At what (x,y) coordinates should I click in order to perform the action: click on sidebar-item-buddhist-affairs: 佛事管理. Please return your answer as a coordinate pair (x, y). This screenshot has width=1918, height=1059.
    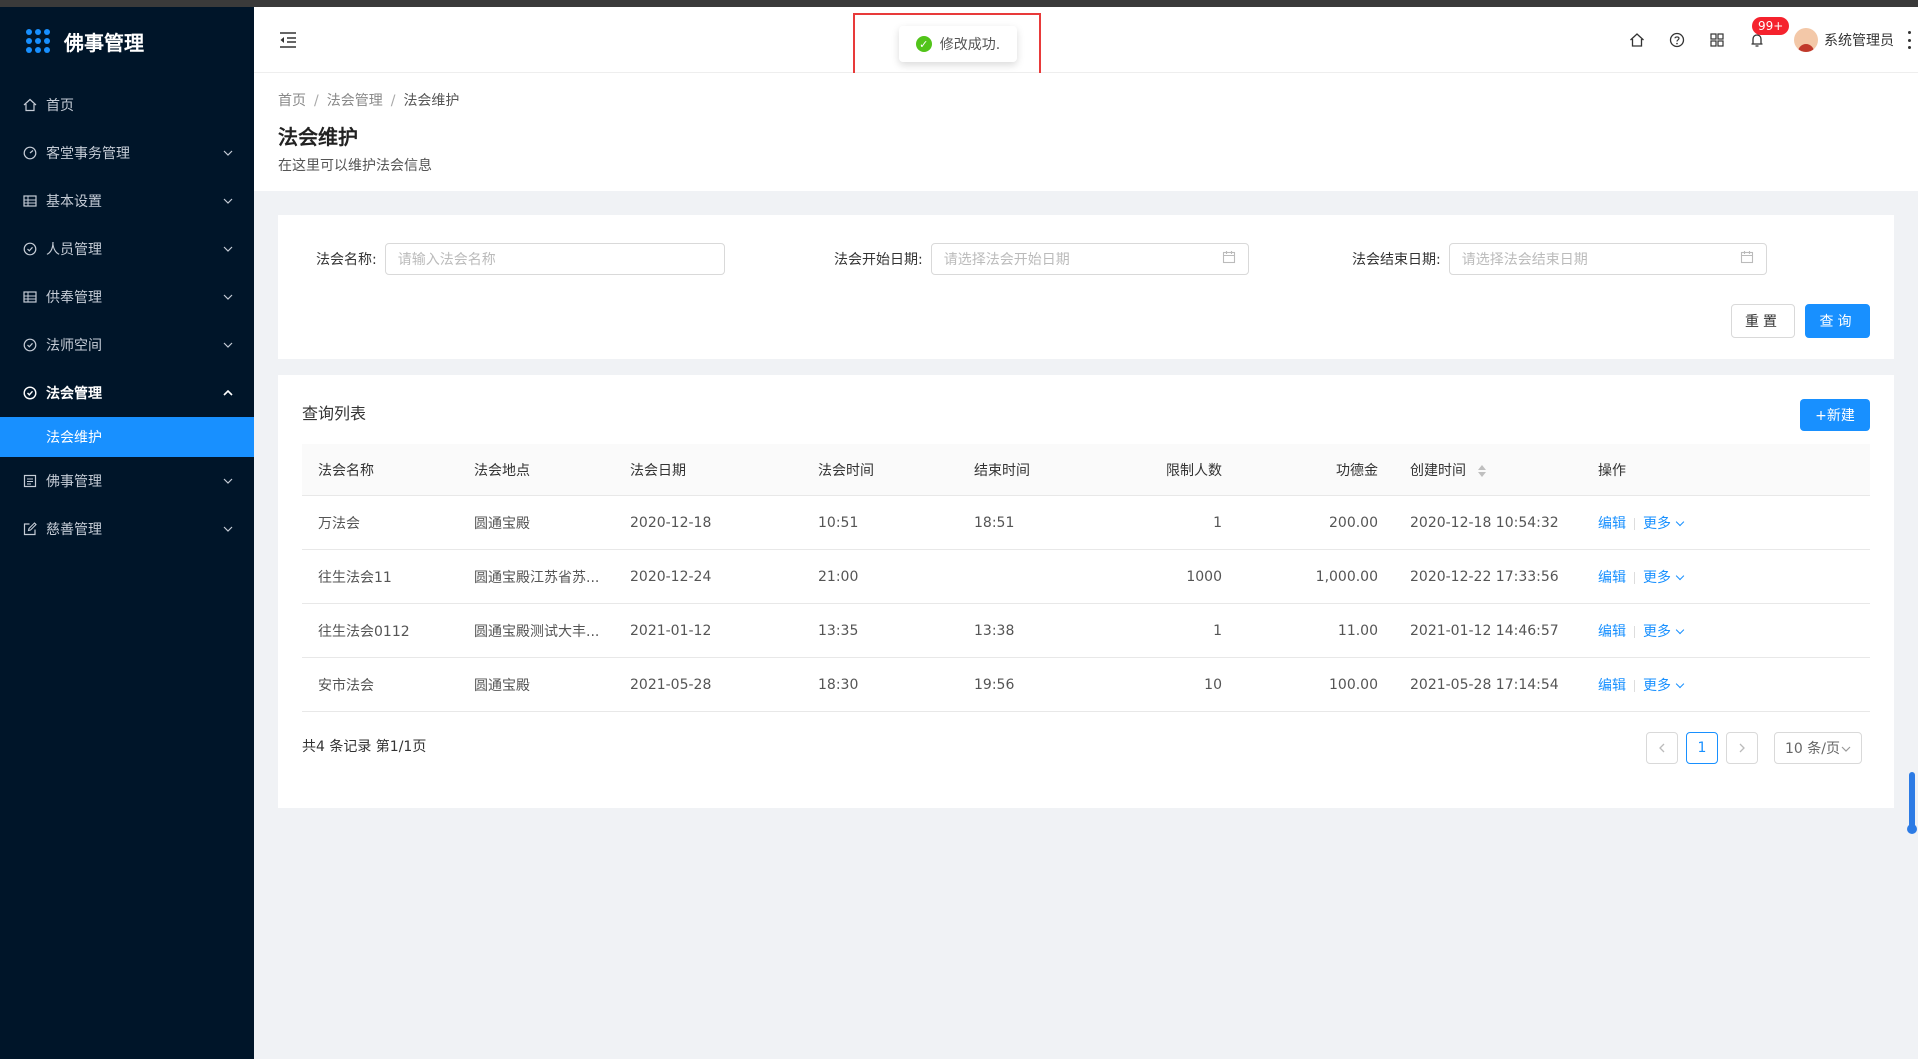
    Looking at the image, I should click on (127, 481).